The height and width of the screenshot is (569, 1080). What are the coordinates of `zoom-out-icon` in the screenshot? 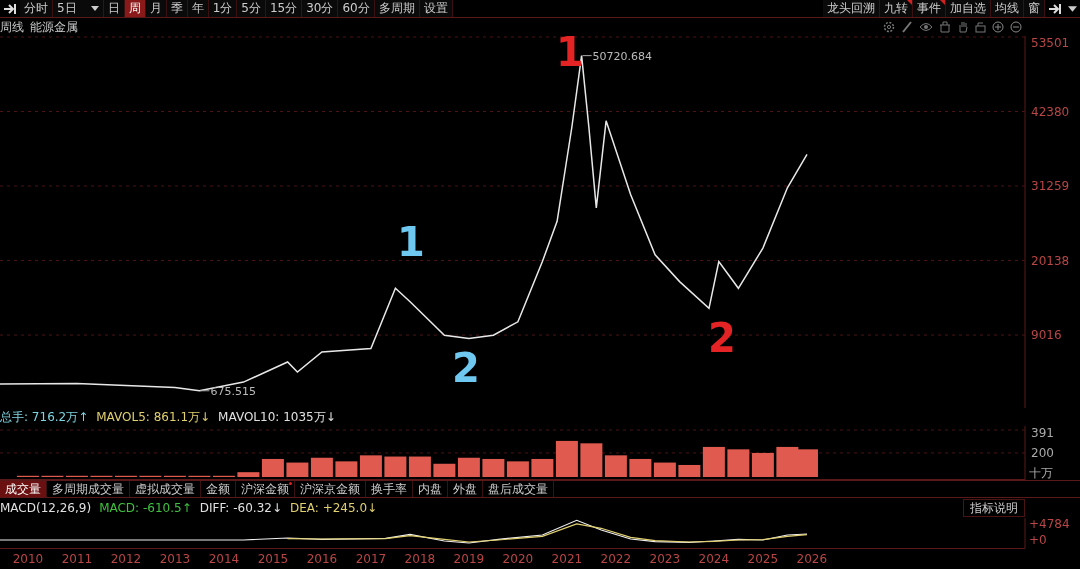 It's located at (1016, 27).